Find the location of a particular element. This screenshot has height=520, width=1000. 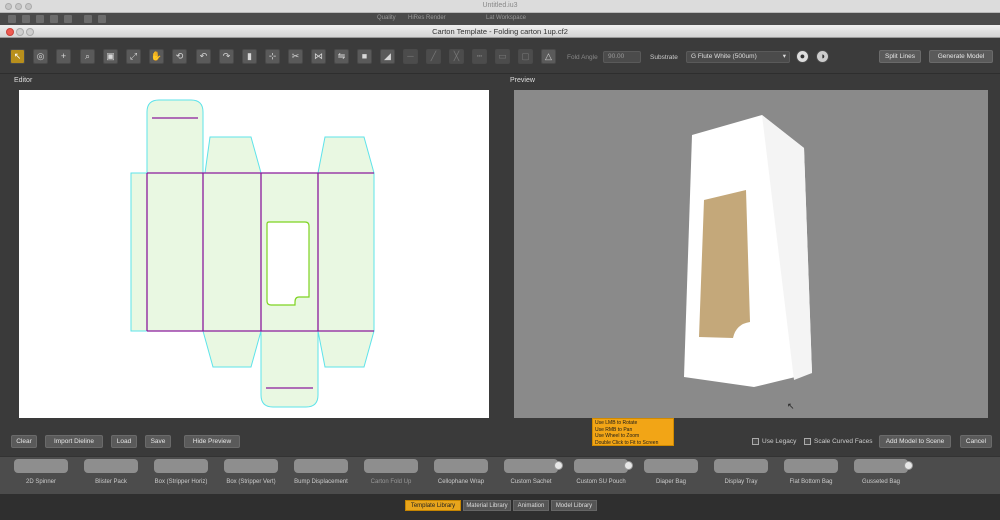

template-item: 2D Spinner is located at coordinates (41, 476).